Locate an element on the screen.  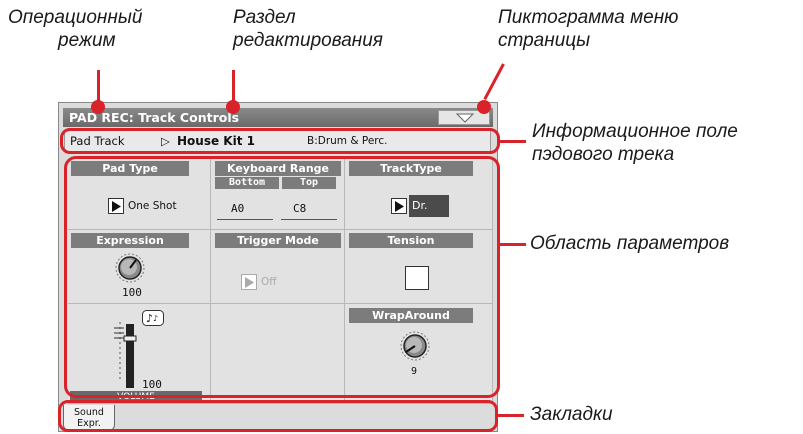
callout-line: Закладки is located at coordinates (571, 414).